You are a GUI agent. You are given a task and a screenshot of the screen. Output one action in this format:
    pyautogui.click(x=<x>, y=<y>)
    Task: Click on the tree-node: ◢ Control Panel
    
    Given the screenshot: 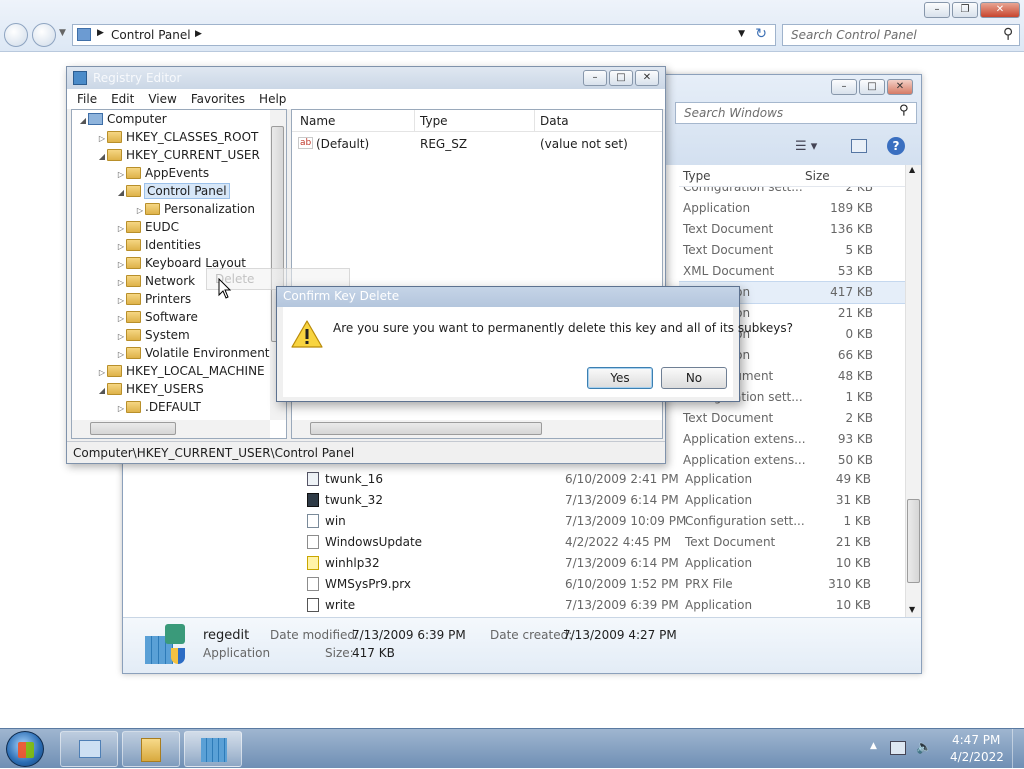 What is the action you would take?
    pyautogui.click(x=173, y=192)
    